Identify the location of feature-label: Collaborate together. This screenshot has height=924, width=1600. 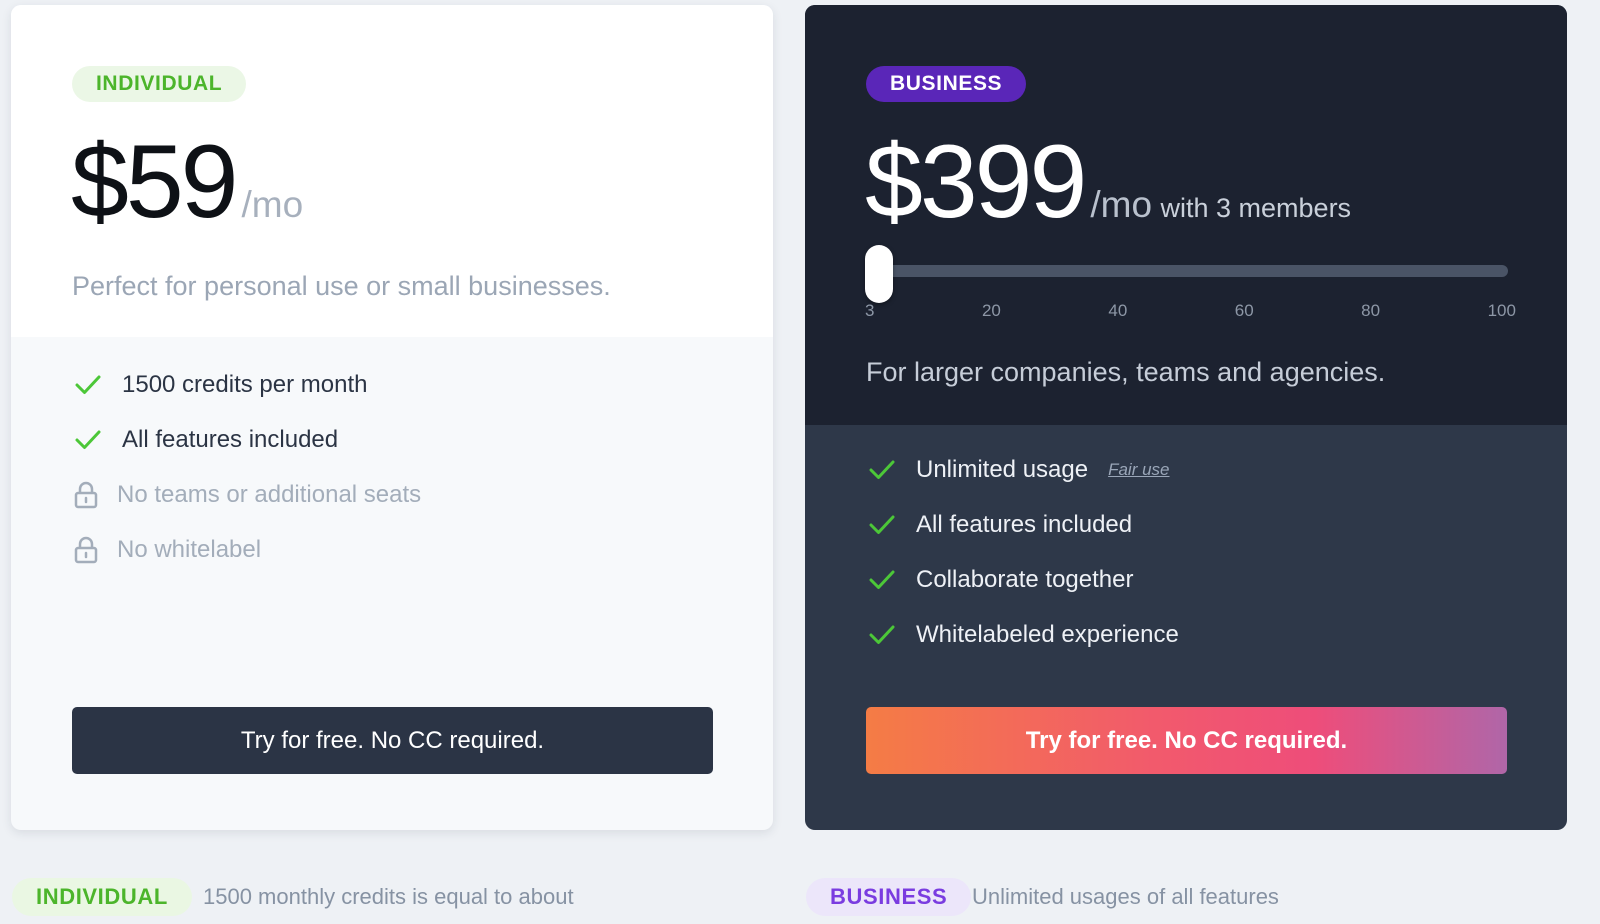
(1025, 579).